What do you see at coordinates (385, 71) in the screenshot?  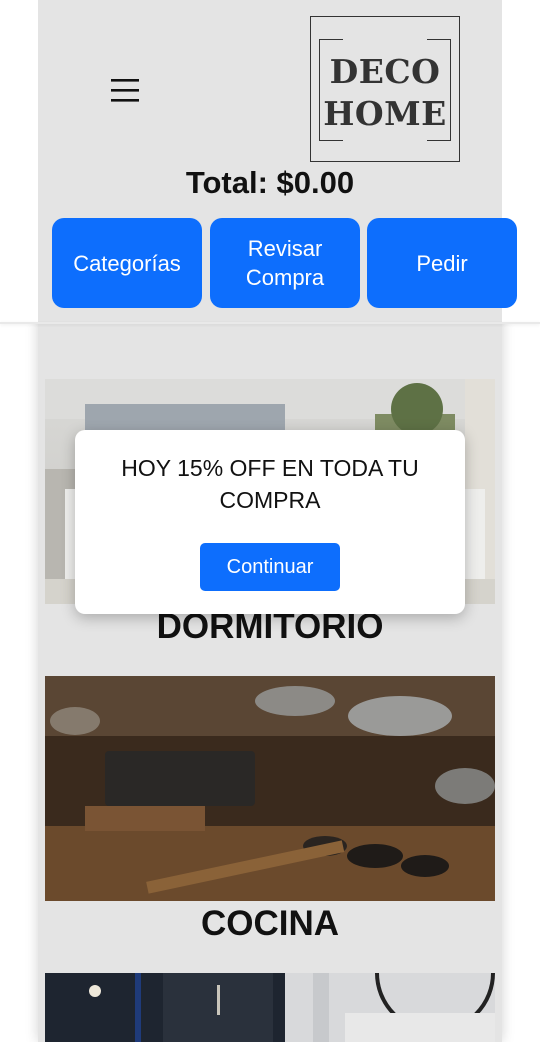 I see `logo-line-1: DECO` at bounding box center [385, 71].